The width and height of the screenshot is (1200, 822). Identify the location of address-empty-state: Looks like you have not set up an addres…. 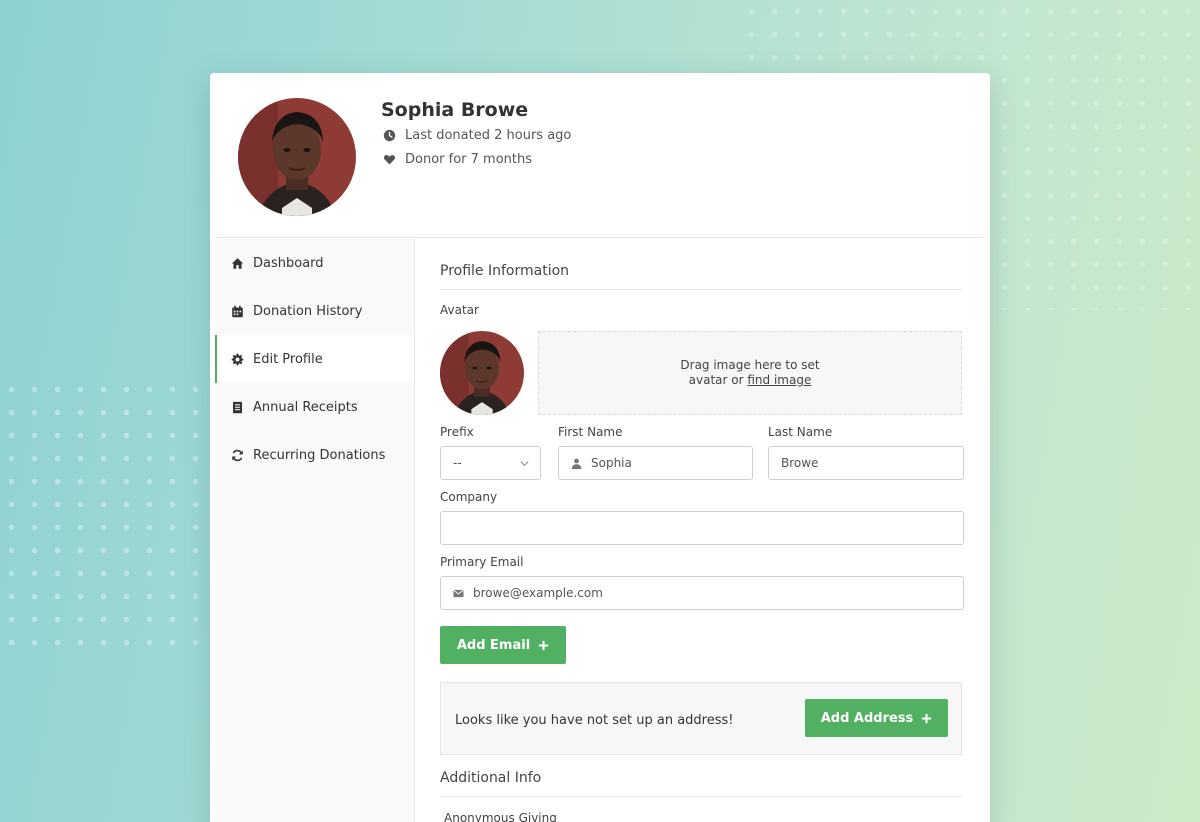
(701, 718).